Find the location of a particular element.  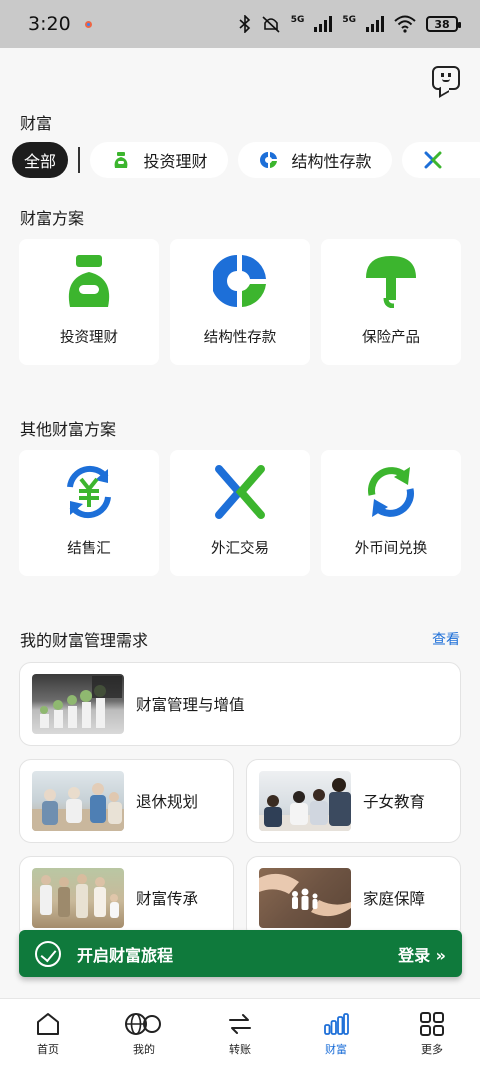

card-label: 外币间兑换 is located at coordinates (391, 549).